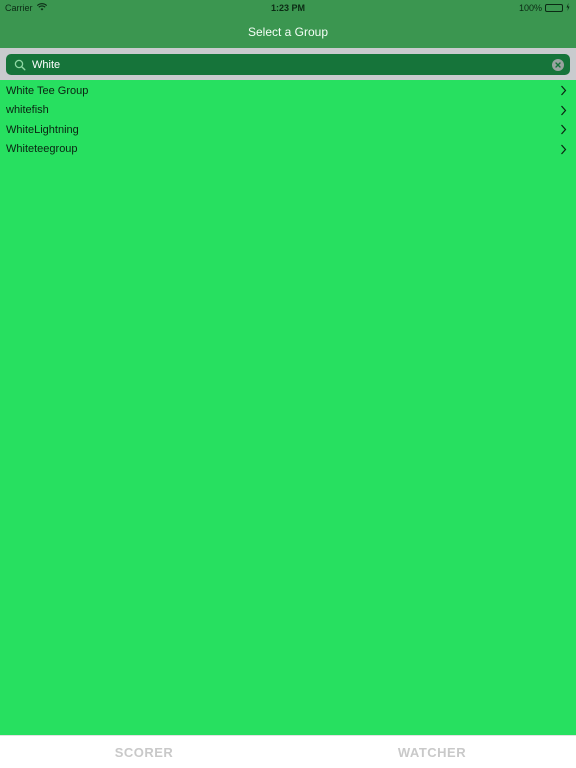 The image size is (576, 768). I want to click on tab-bar: SCORER WATCHER, so click(288, 751).